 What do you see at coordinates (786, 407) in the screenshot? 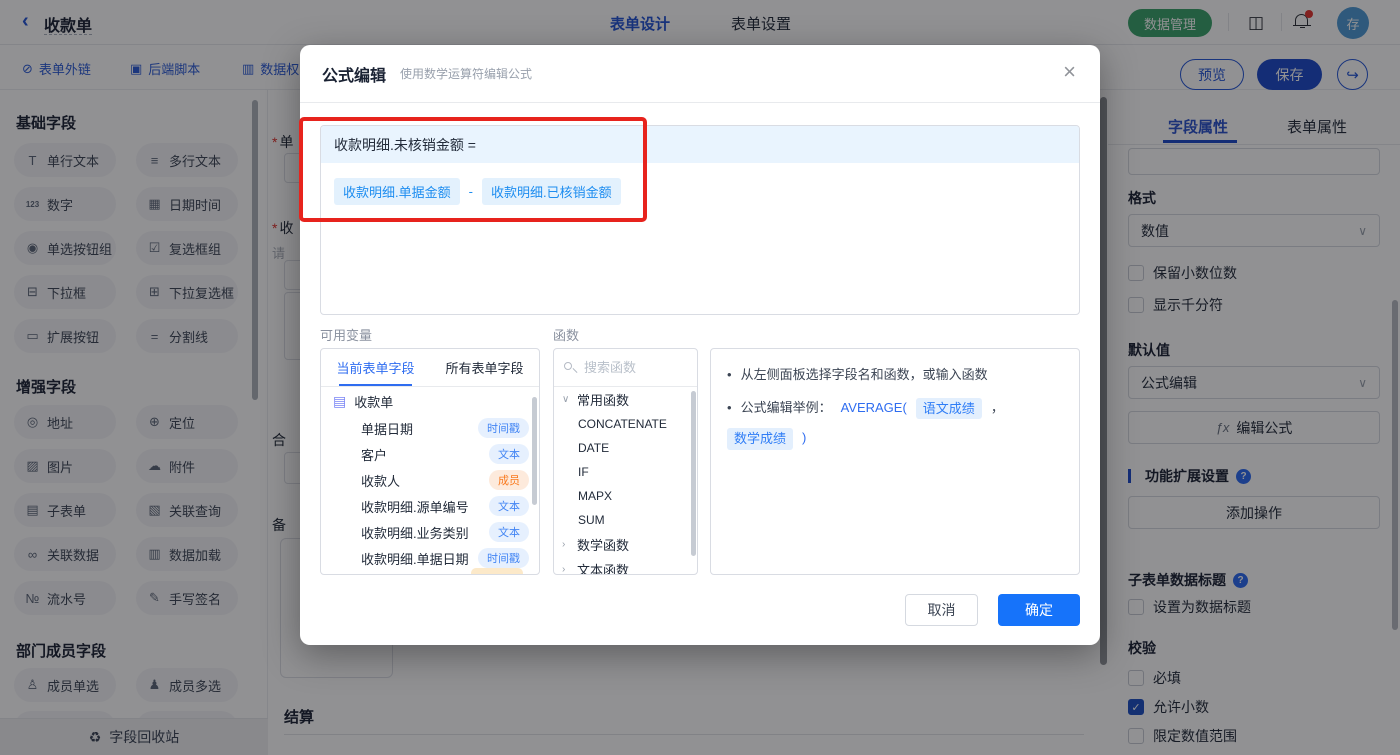
I see `help-example-label: 公式编辑举例：` at bounding box center [786, 407].